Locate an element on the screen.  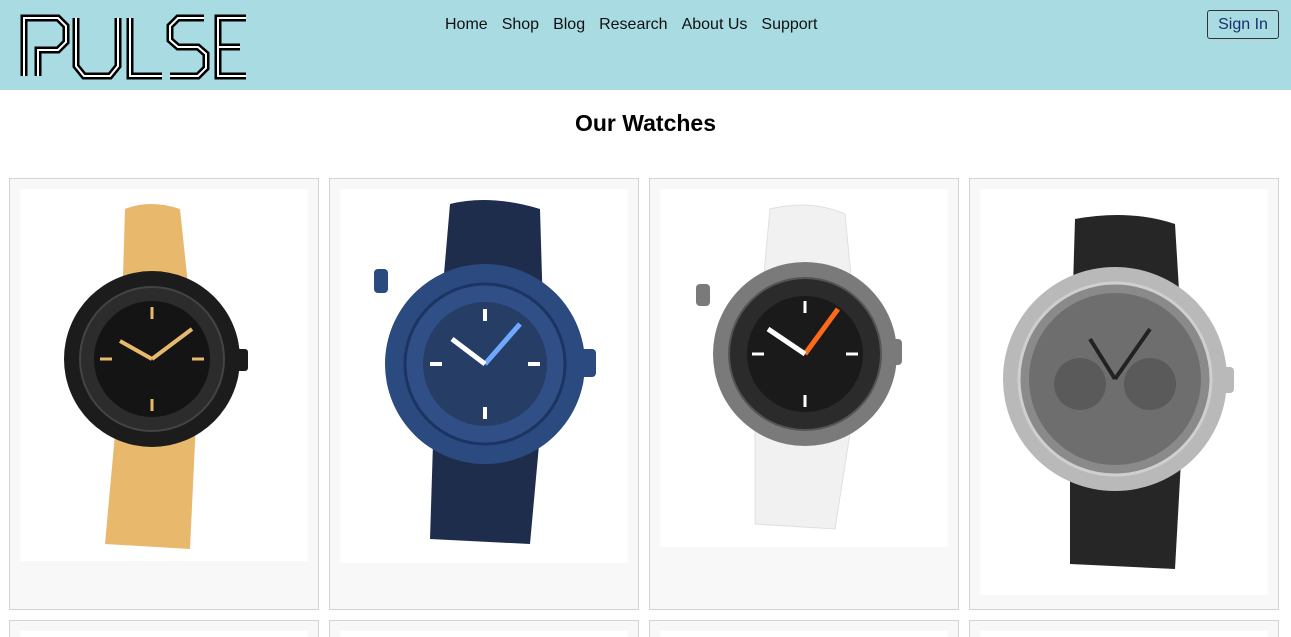
sign-in-button: Sign In is located at coordinates (1243, 24).